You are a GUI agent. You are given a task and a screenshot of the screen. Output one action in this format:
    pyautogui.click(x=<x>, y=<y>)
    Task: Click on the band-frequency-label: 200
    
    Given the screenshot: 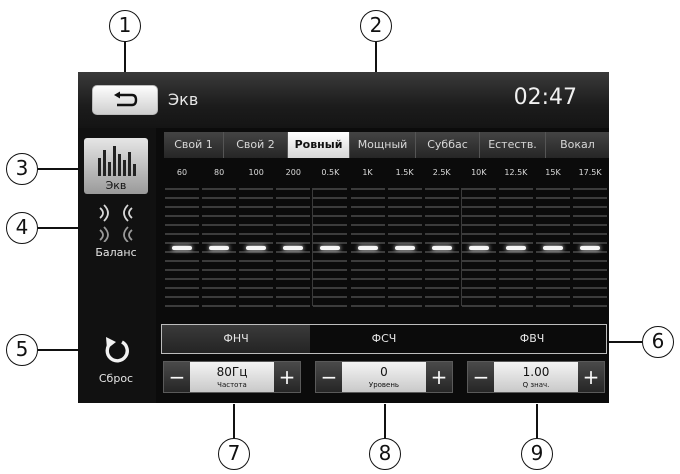 What is the action you would take?
    pyautogui.click(x=293, y=172)
    